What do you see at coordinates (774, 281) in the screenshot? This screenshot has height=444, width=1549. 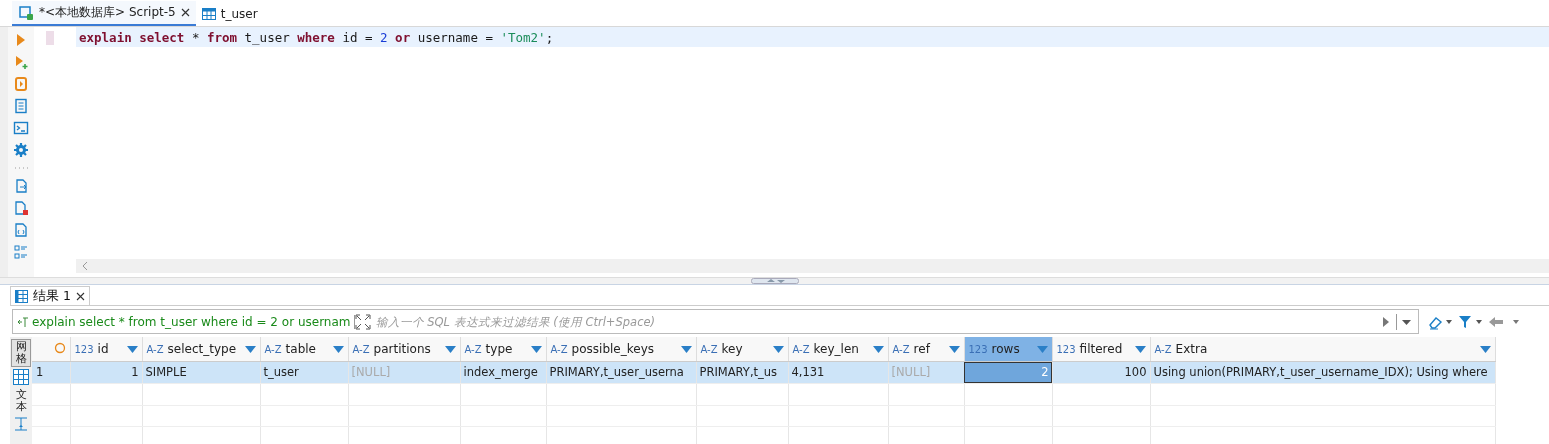 I see `splitter-handle-icon` at bounding box center [774, 281].